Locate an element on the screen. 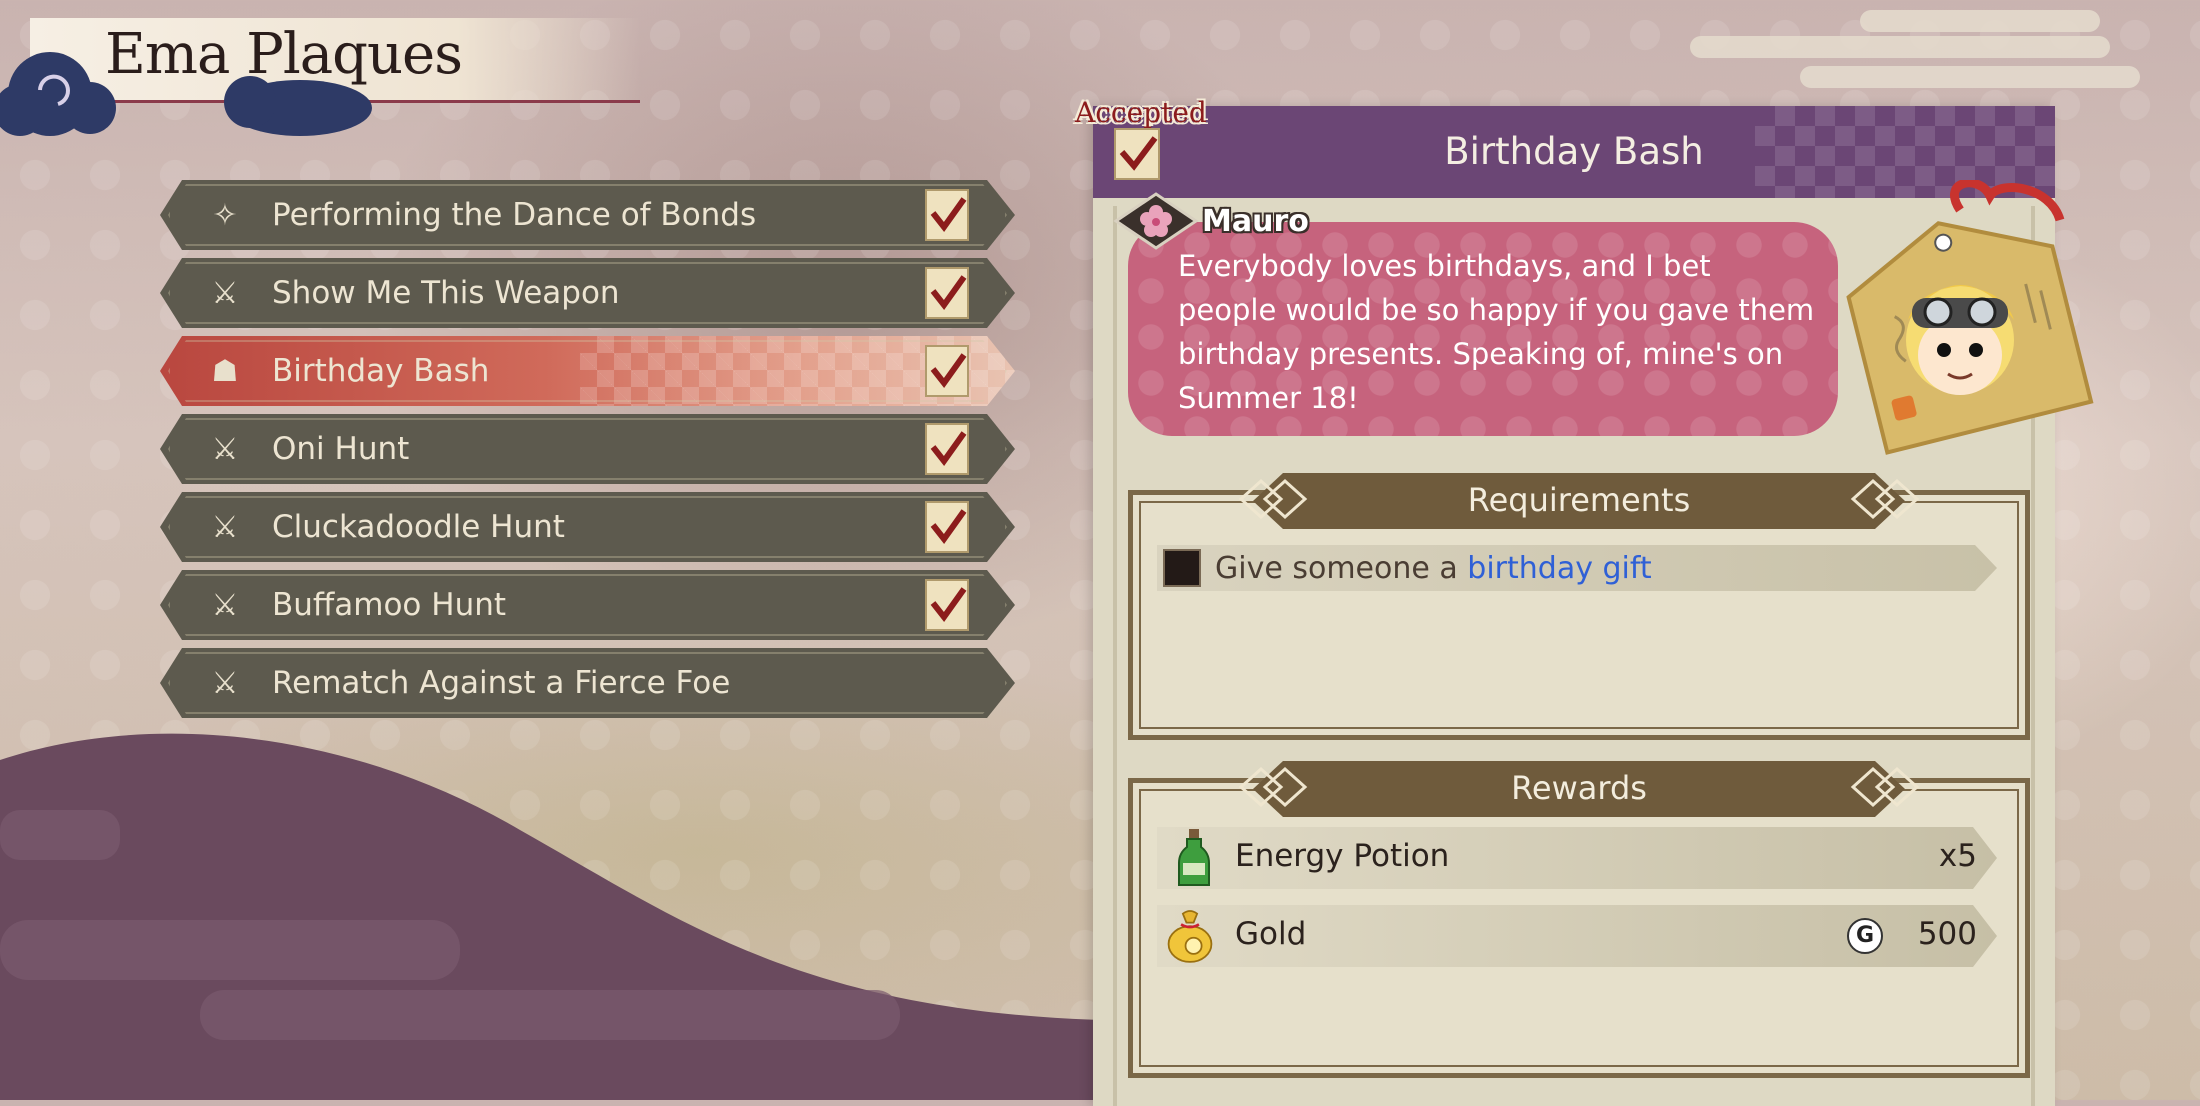 This screenshot has width=2200, height=1106. reward-name: Energy Potion is located at coordinates (1342, 856).